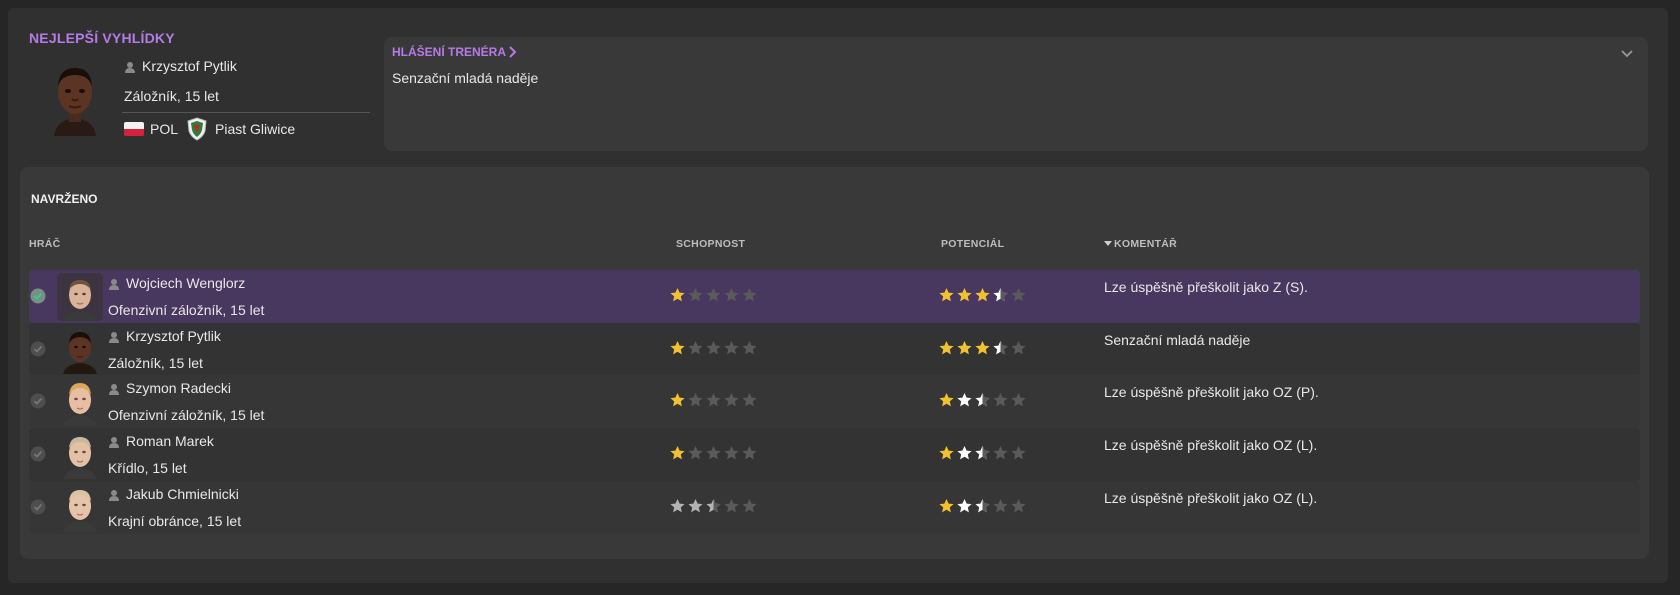 The width and height of the screenshot is (1680, 595). What do you see at coordinates (246, 112) in the screenshot?
I see `divider` at bounding box center [246, 112].